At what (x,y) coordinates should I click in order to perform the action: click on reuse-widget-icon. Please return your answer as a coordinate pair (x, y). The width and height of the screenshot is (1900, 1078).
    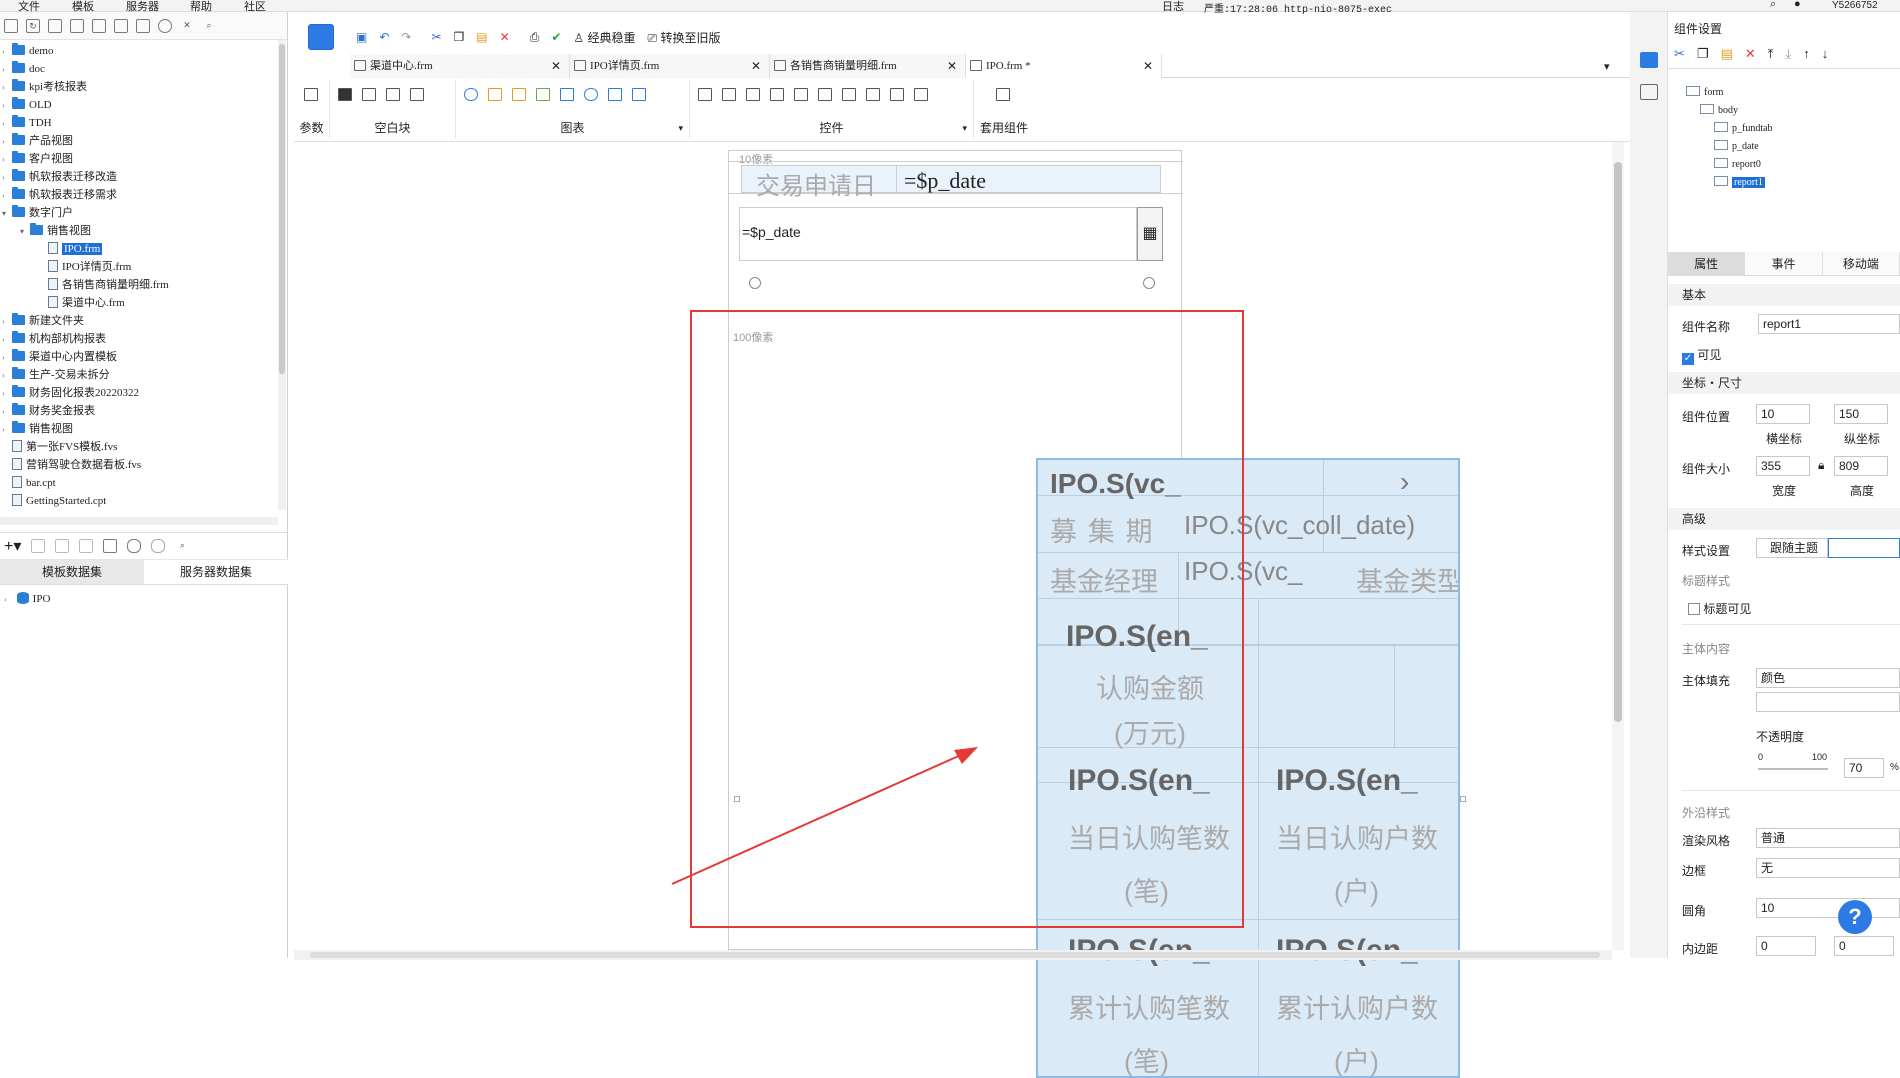
    Looking at the image, I should click on (1003, 94).